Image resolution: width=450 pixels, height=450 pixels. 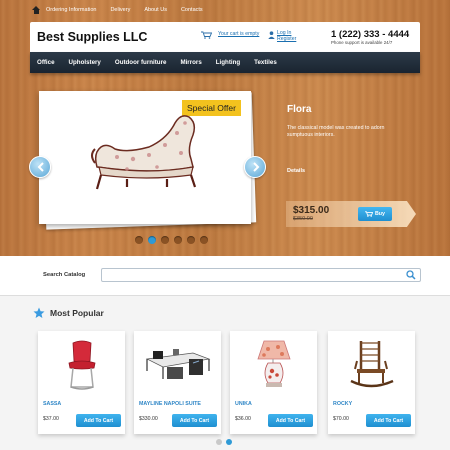 What do you see at coordinates (190, 62) in the screenshot?
I see `nav-item-mirrors: Mirrors` at bounding box center [190, 62].